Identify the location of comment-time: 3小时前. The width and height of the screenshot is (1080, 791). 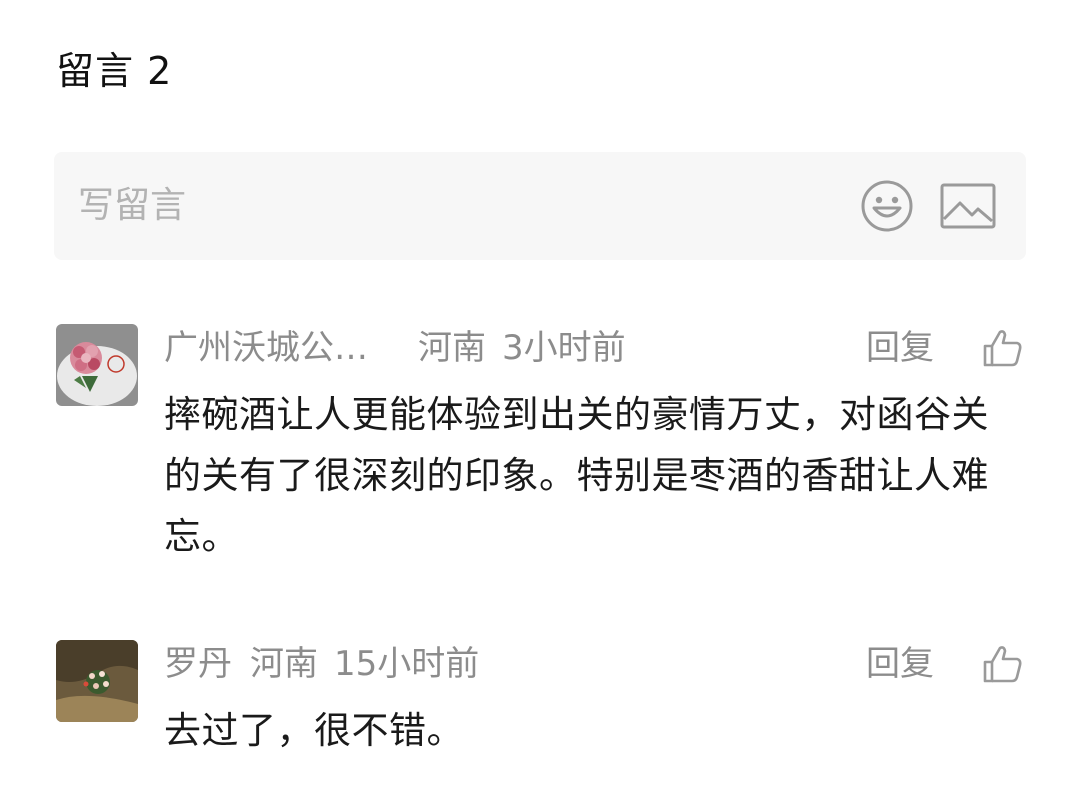
(564, 348).